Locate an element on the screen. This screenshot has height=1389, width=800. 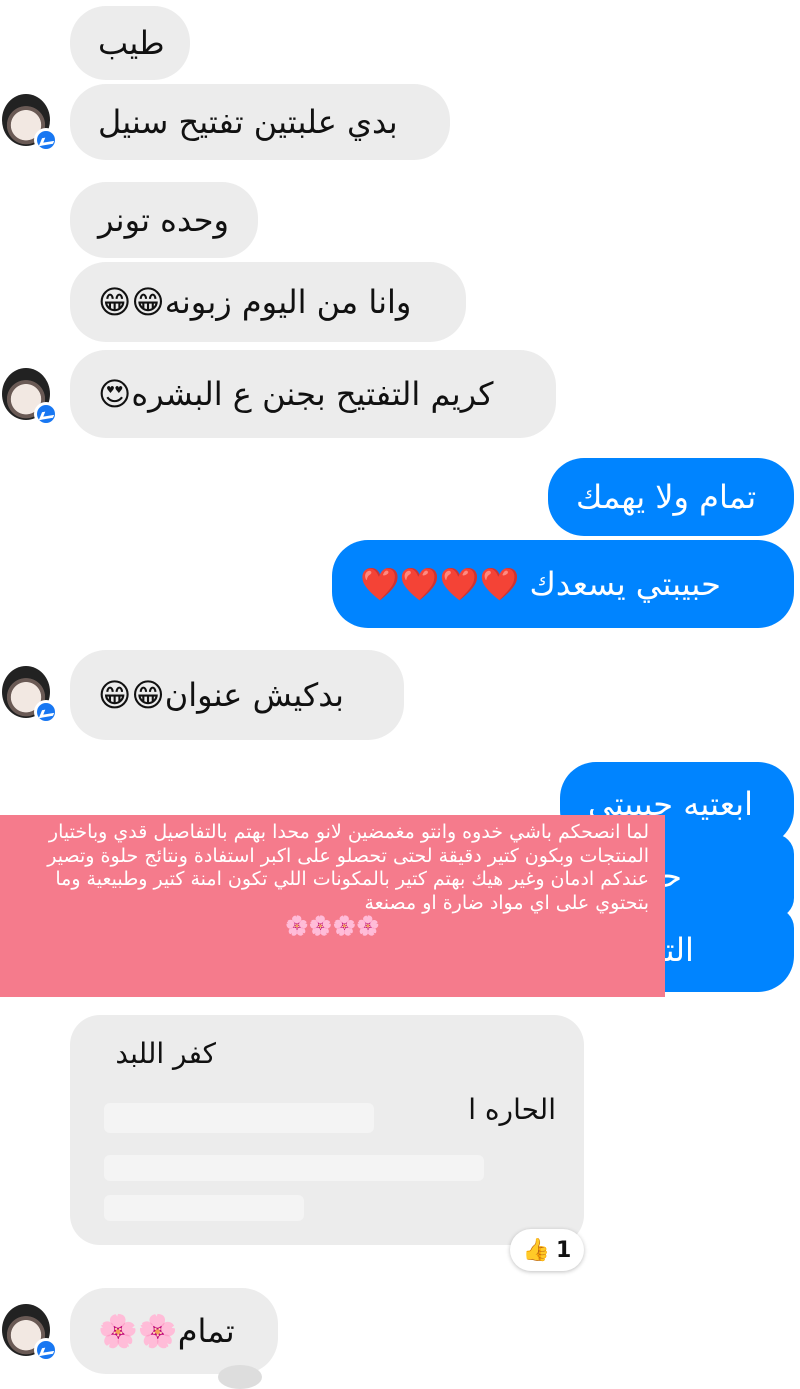
message-bubble: تمام ولا يهمك is located at coordinates (671, 497).